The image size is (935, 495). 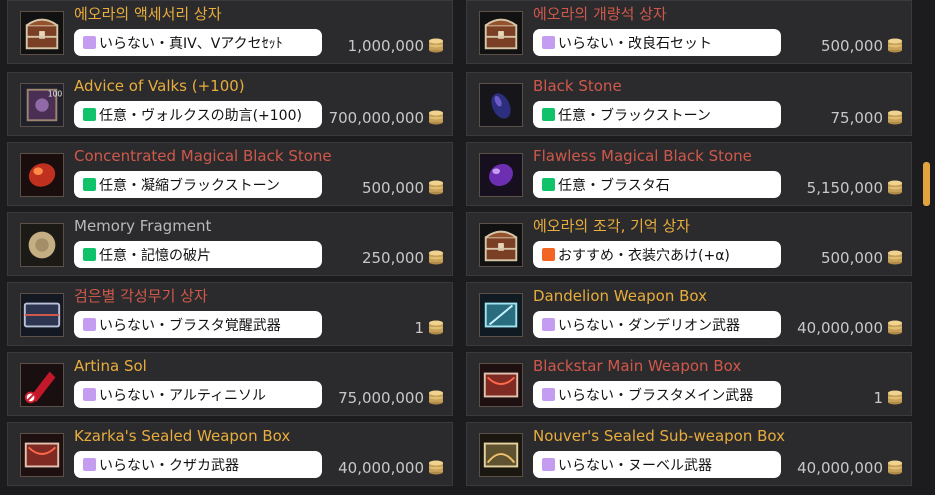 I want to click on item-price: 75,000,000, so click(x=381, y=398).